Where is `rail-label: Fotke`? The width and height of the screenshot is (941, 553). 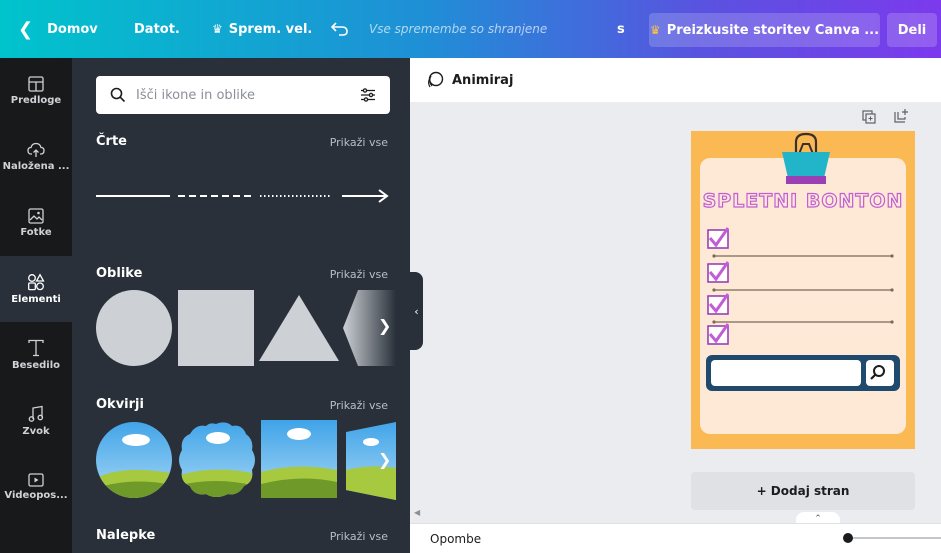
rail-label: Fotke is located at coordinates (36, 232).